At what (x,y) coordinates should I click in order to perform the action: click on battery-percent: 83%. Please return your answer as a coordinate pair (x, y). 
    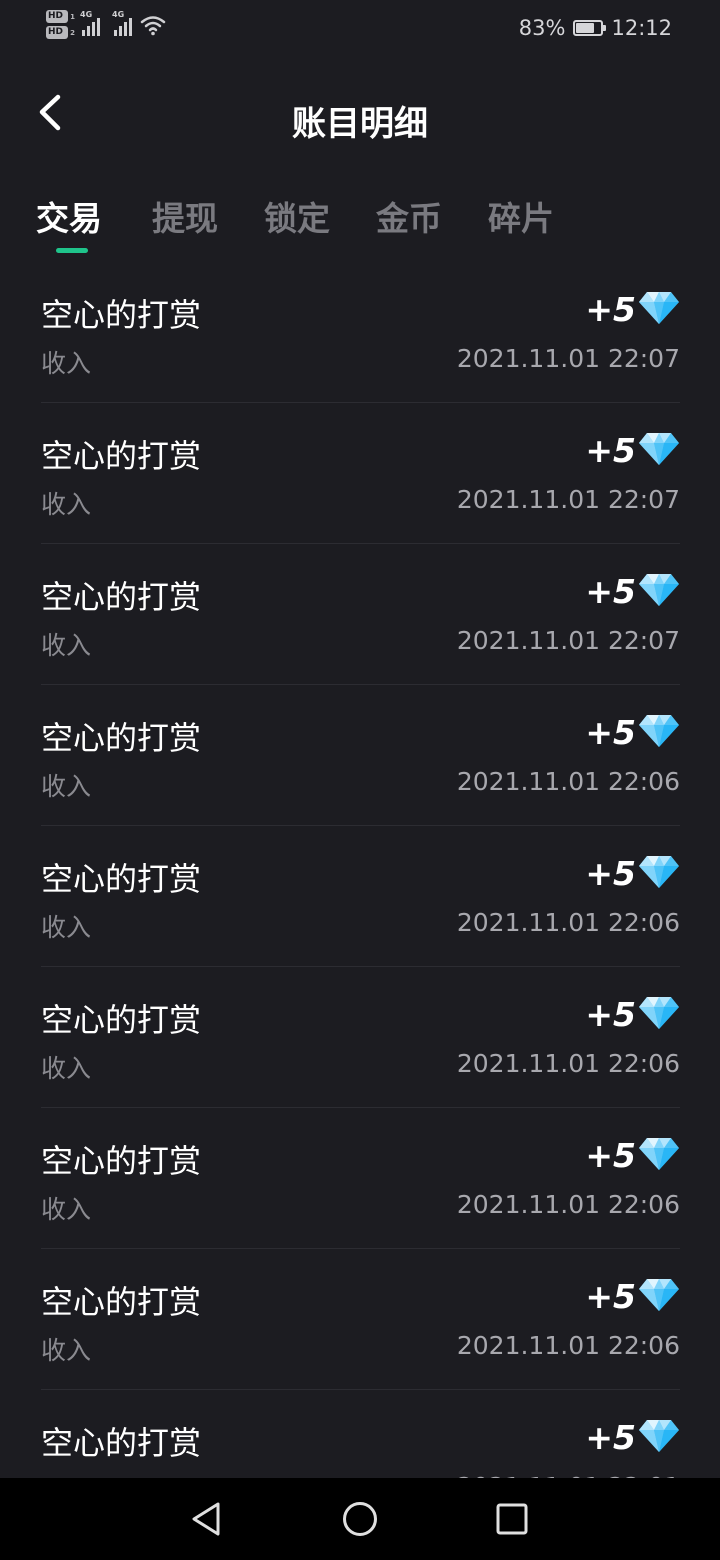
    Looking at the image, I should click on (542, 28).